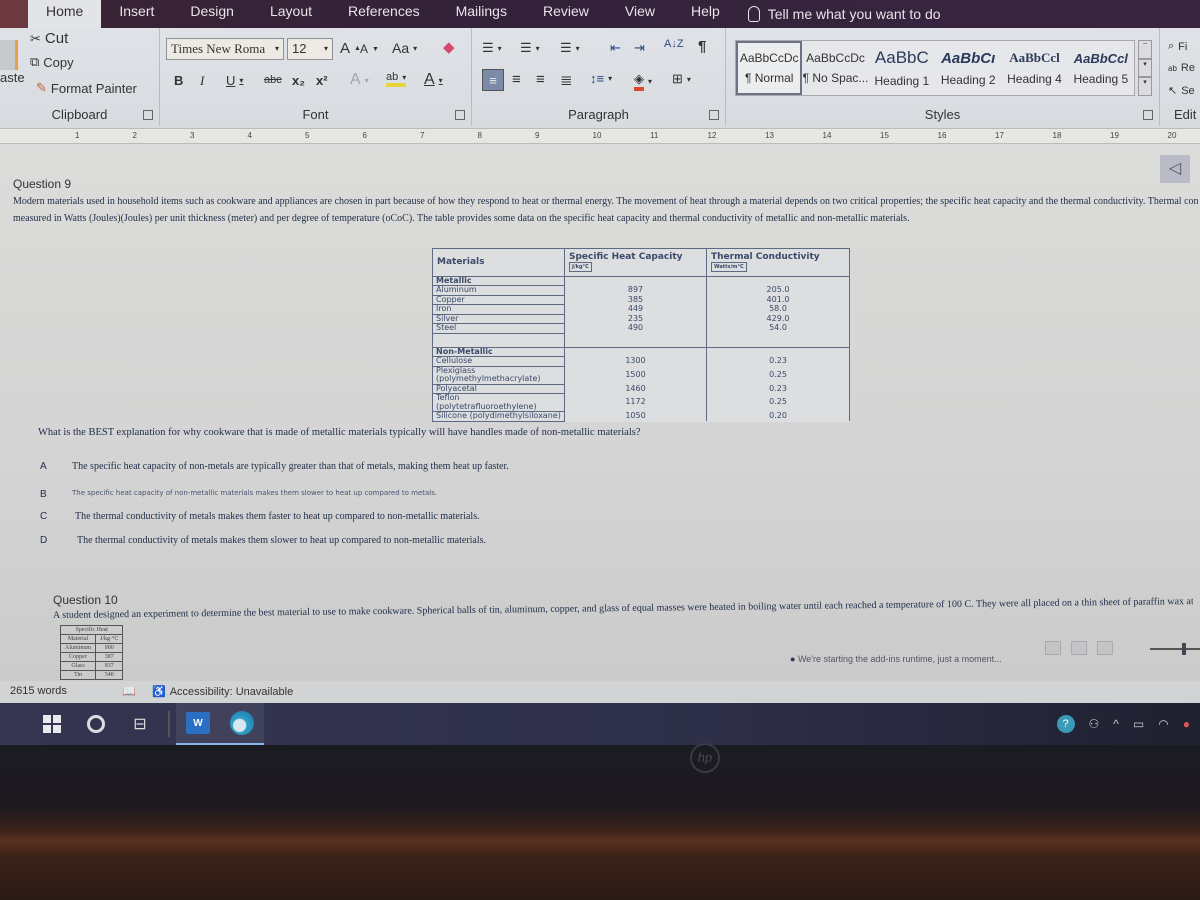  What do you see at coordinates (705, 14) in the screenshot?
I see `tab-help: Help` at bounding box center [705, 14].